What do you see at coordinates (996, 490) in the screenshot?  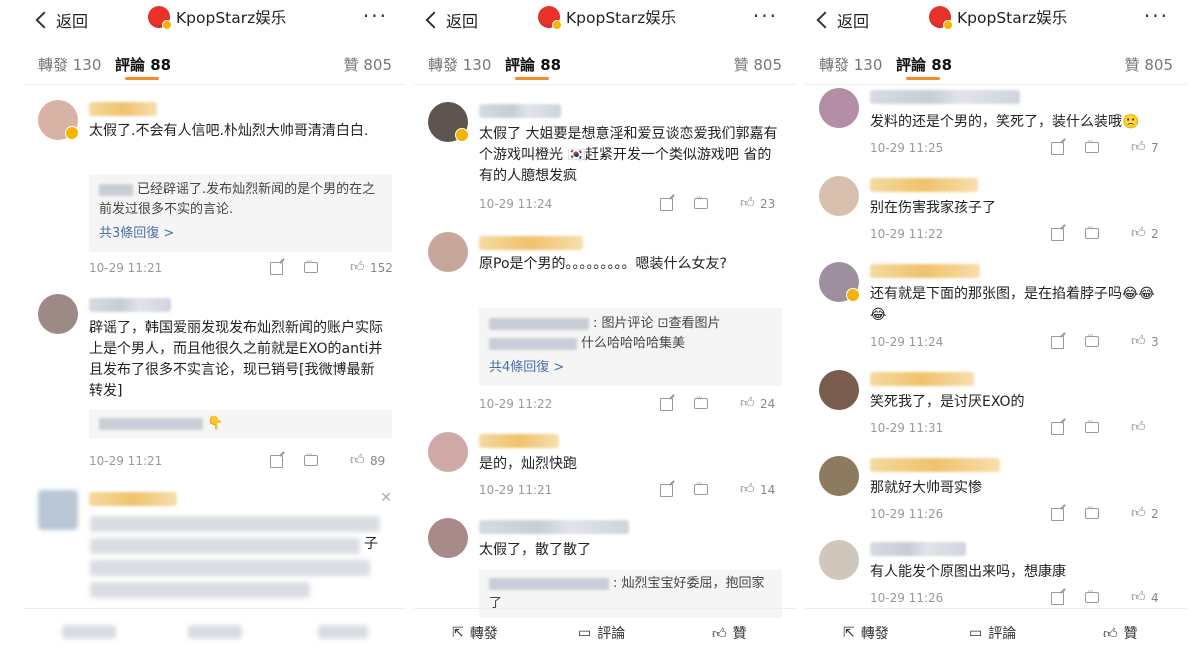 I see `comment-item: 那就好大帅哥实惨 10-29 11:26 👍︎ 2` at bounding box center [996, 490].